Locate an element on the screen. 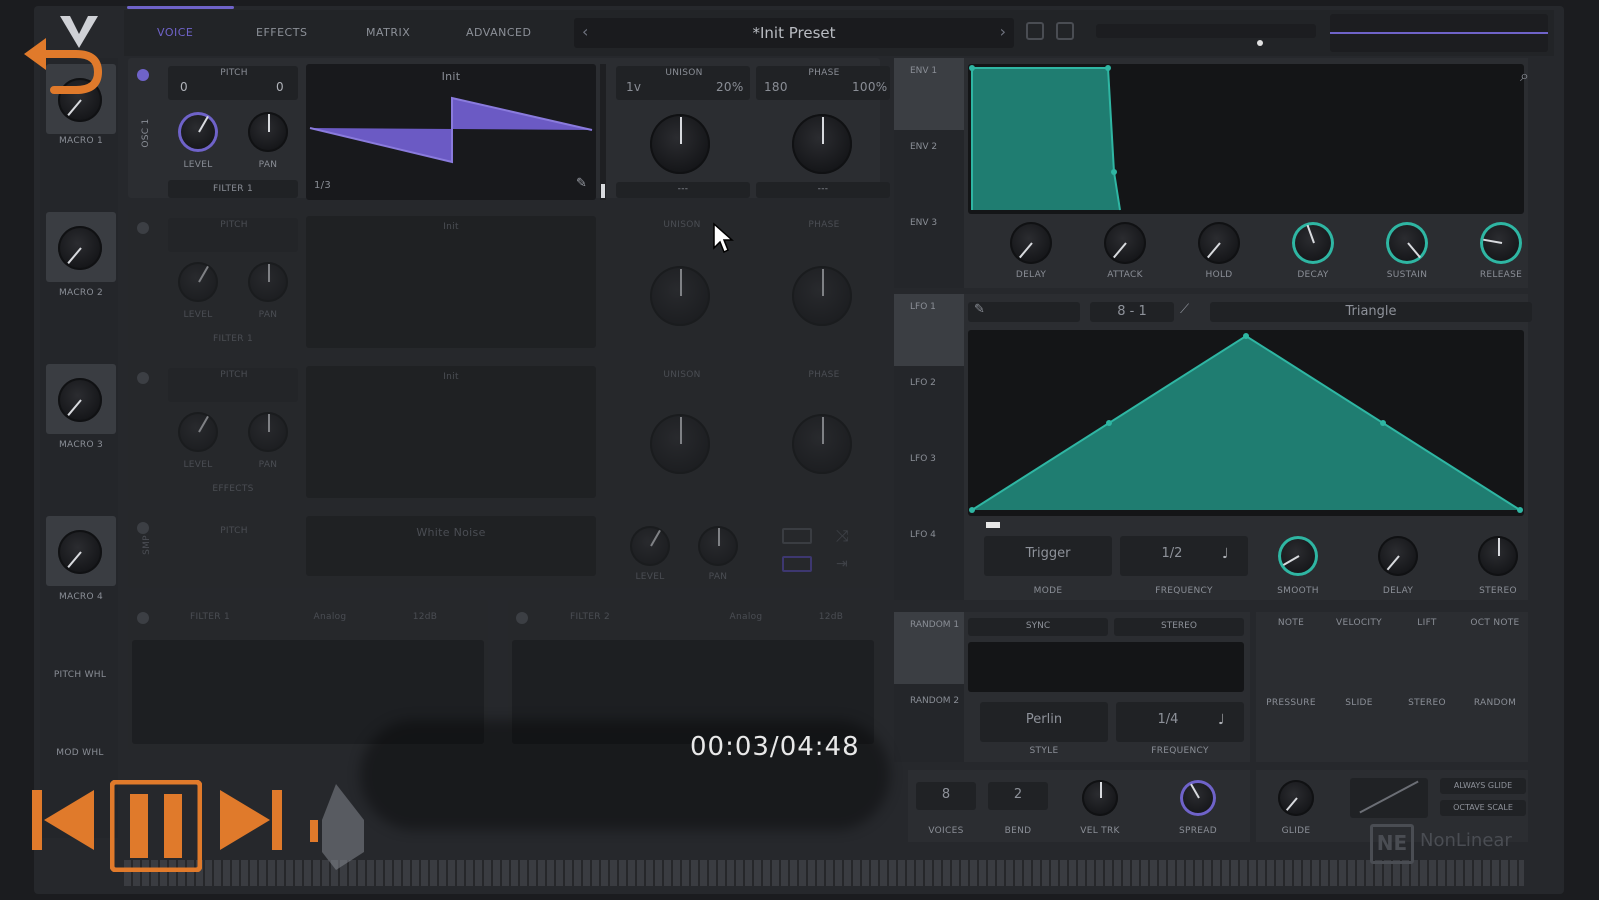  tab-lfo-1: LFO 1 is located at coordinates (929, 330).